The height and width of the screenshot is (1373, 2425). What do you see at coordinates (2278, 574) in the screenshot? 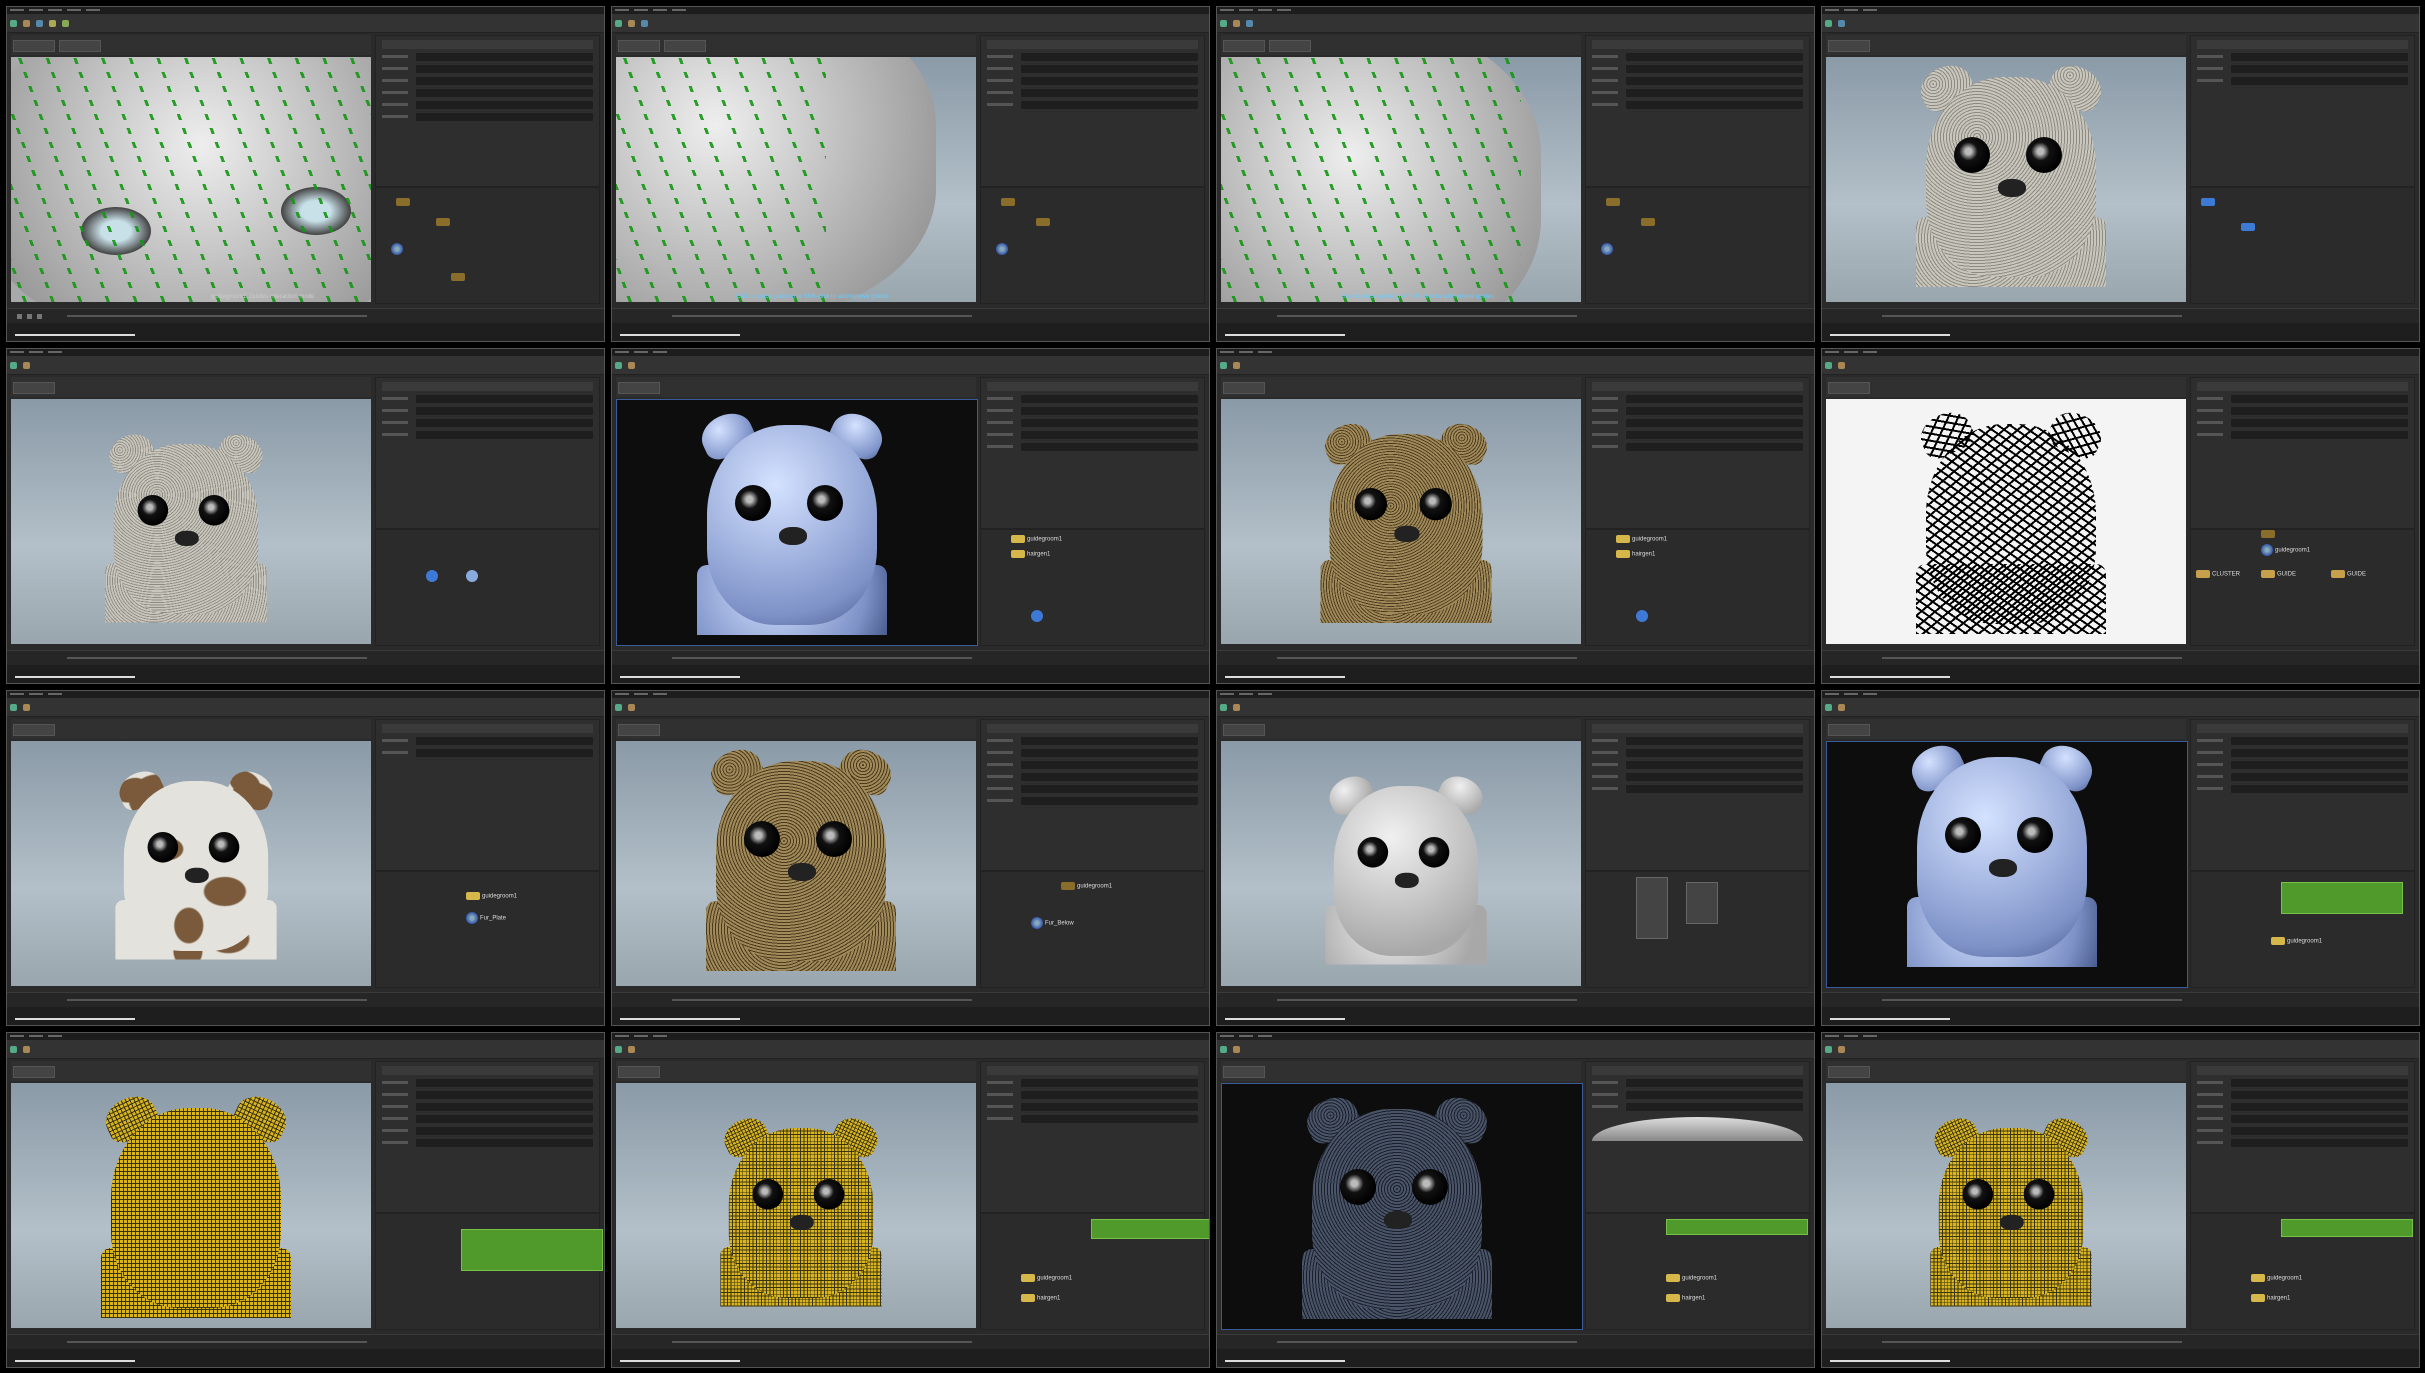
I see `node-guide: GUIDE` at bounding box center [2278, 574].